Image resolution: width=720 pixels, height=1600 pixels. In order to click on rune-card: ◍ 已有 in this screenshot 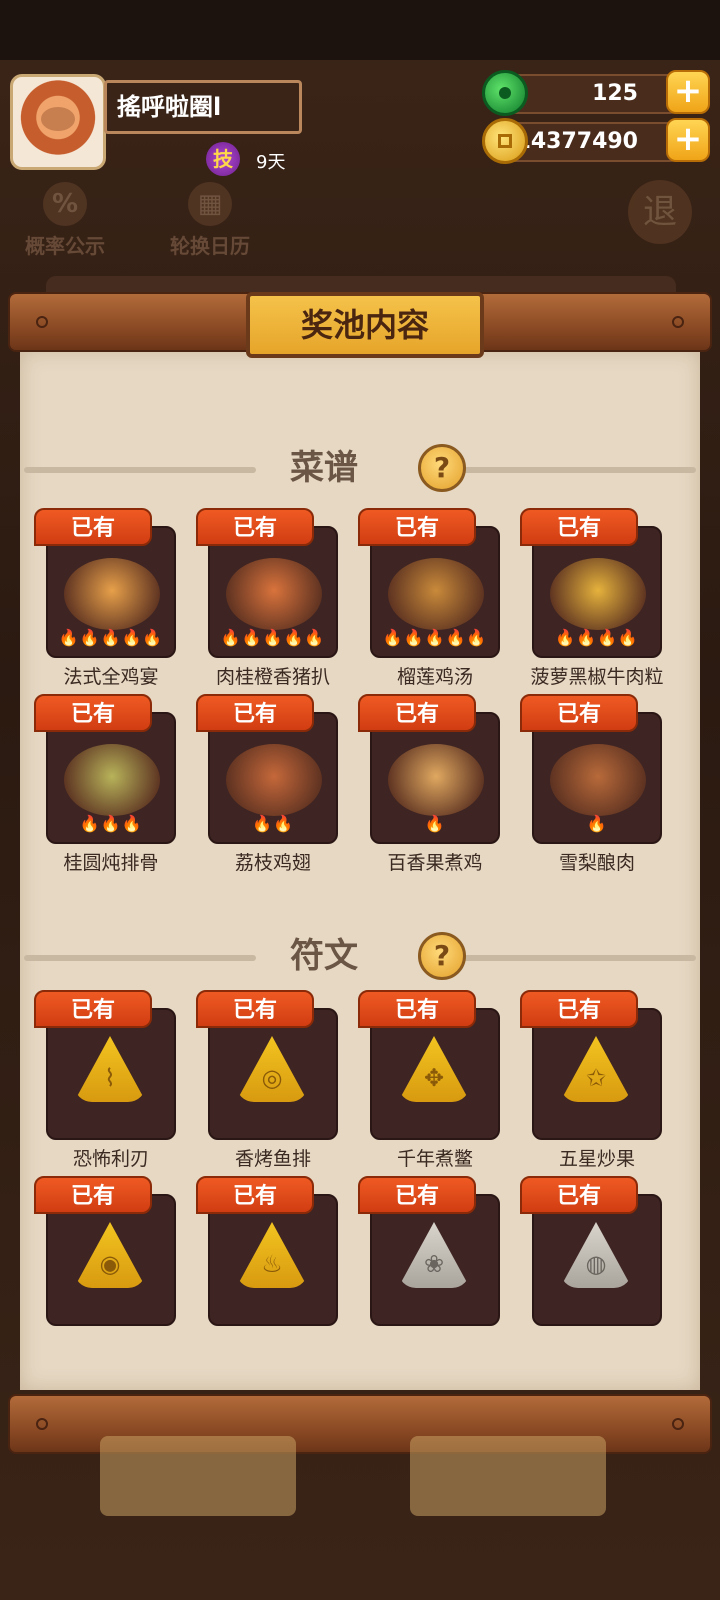, I will do `click(591, 1251)`.